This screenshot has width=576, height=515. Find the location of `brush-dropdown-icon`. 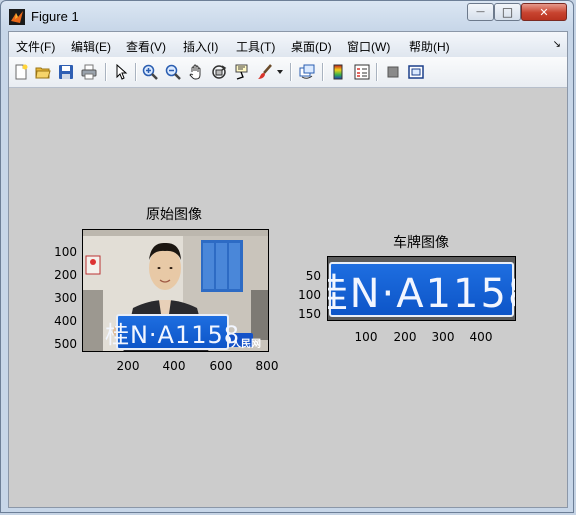

brush-dropdown-icon is located at coordinates (280, 72).